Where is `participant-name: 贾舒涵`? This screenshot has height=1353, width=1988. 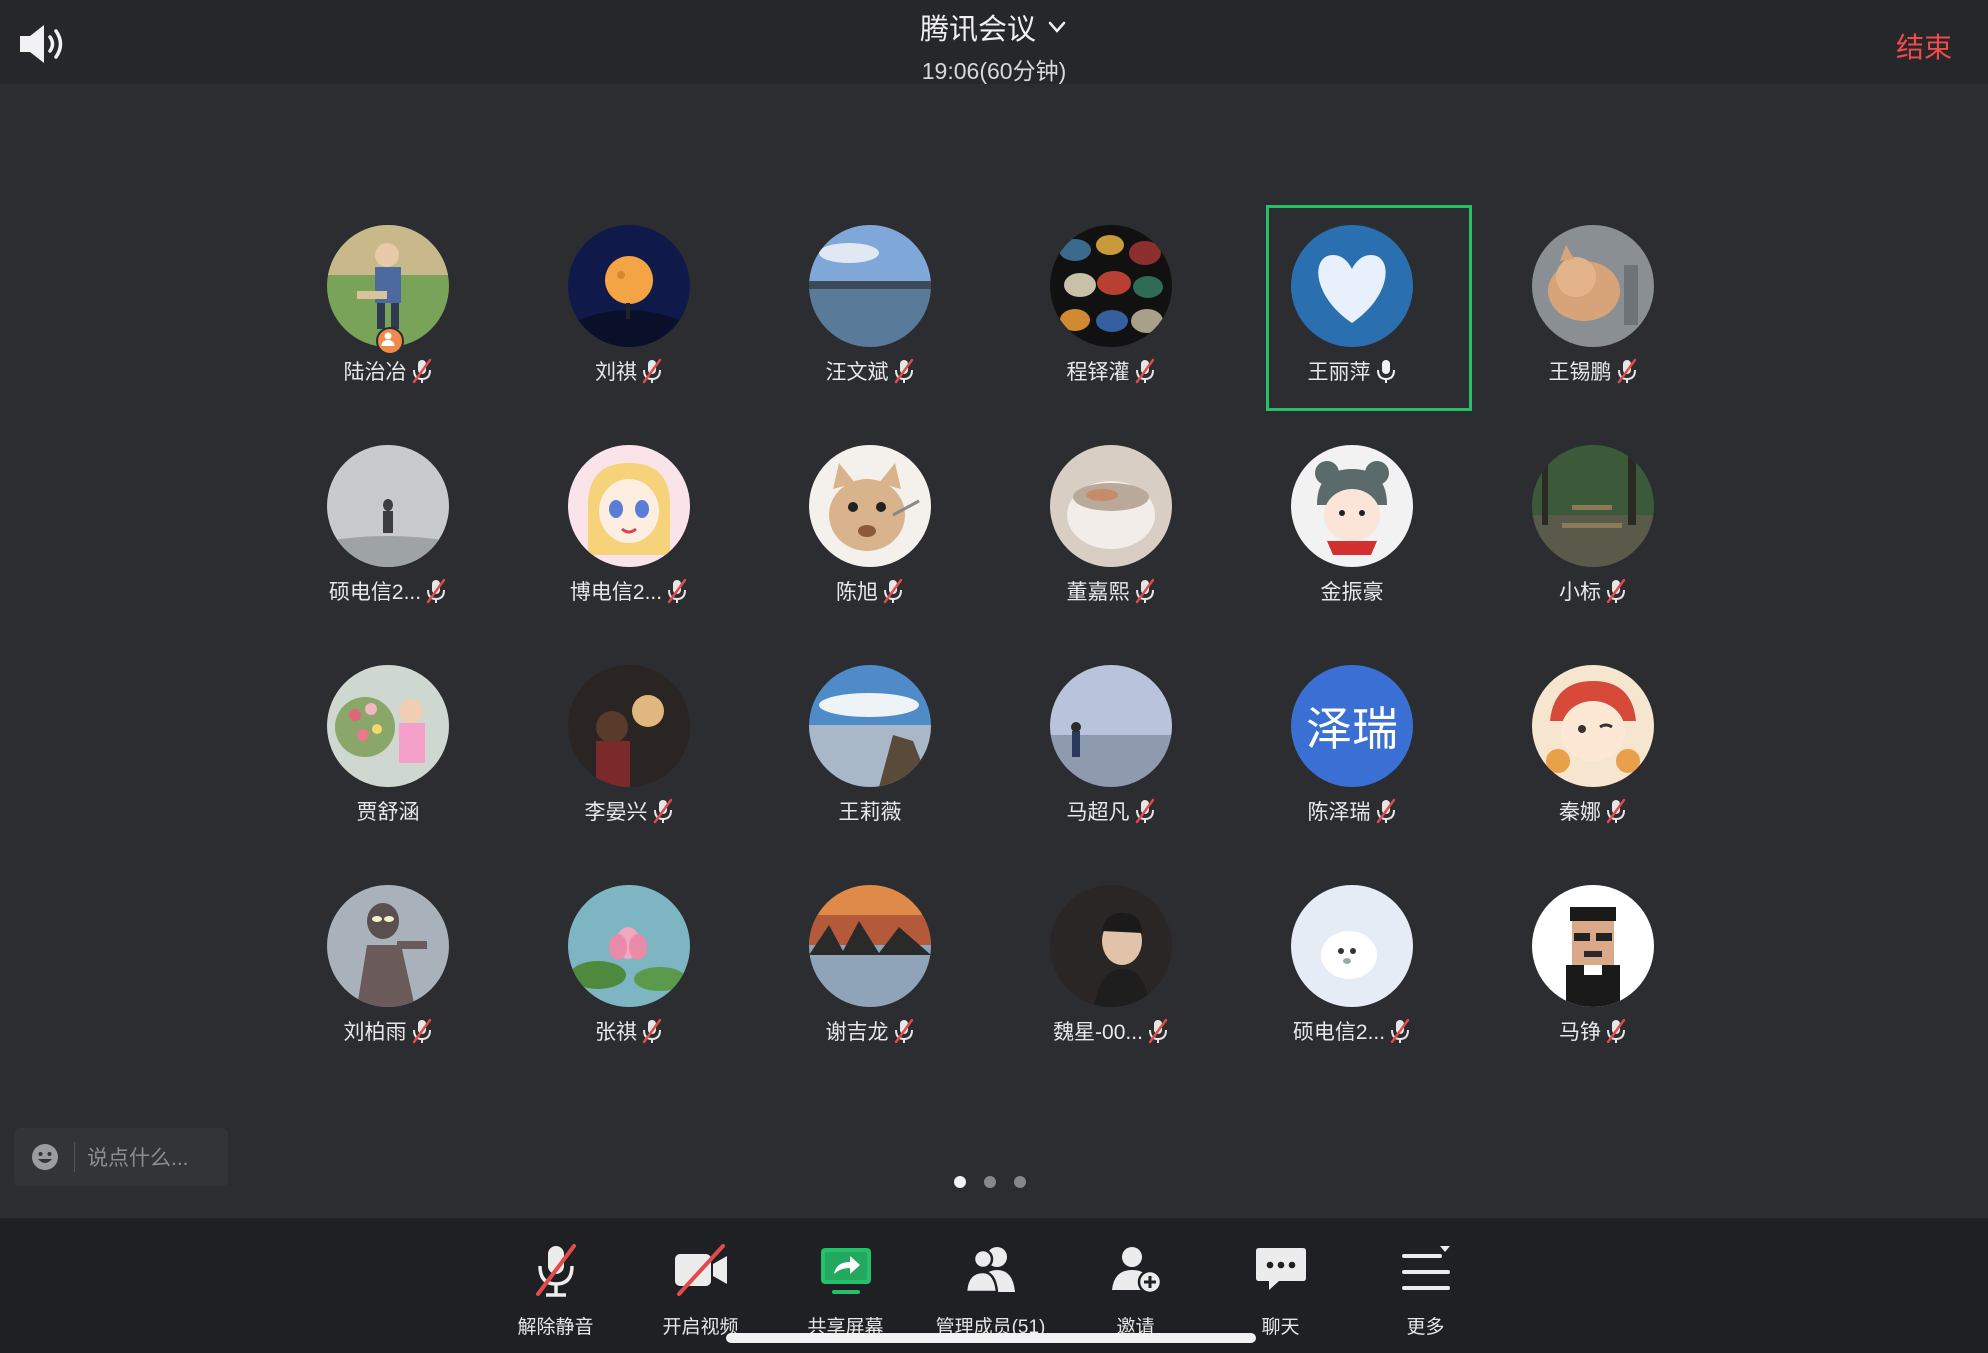
participant-name: 贾舒涵 is located at coordinates (388, 812).